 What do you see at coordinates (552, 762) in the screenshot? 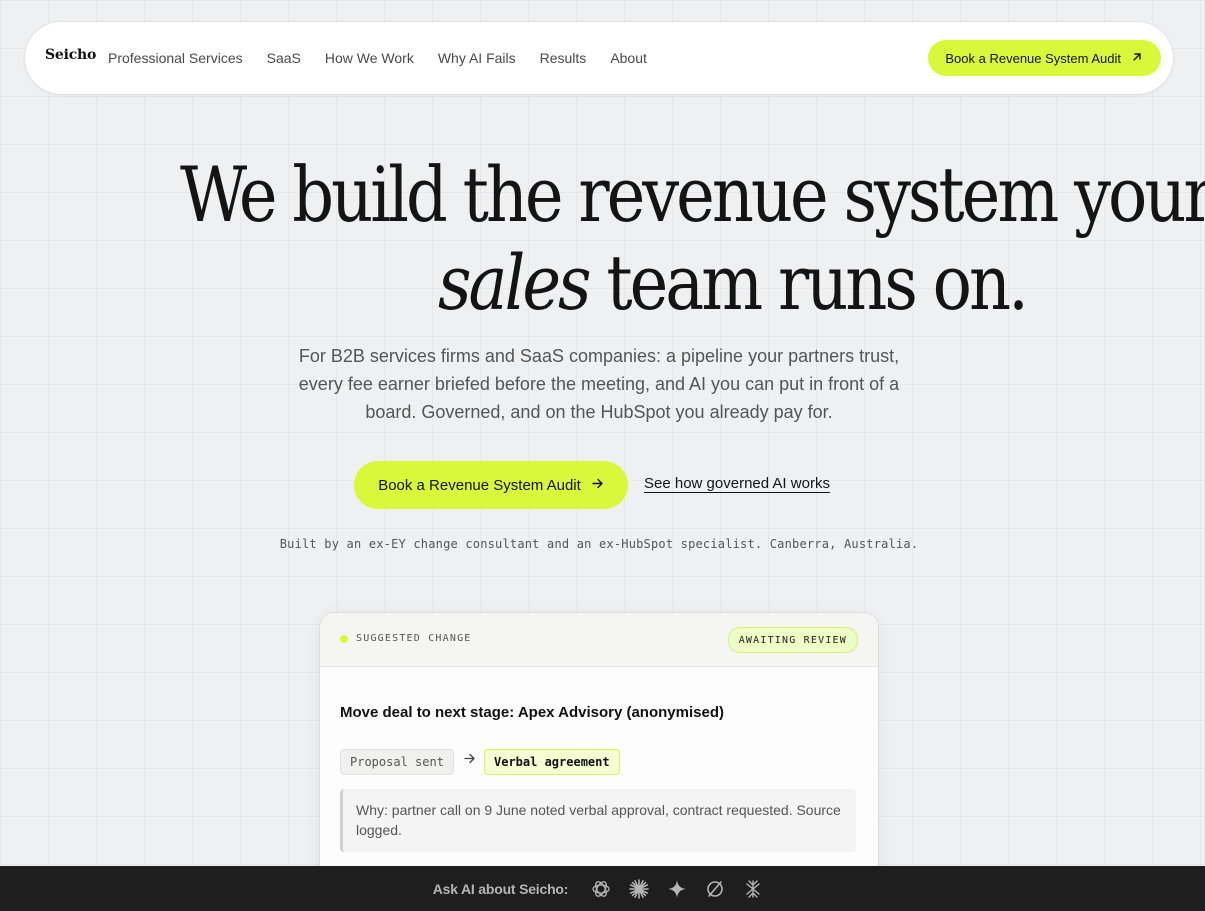
I see `to-stage-chip: Verbal agreement` at bounding box center [552, 762].